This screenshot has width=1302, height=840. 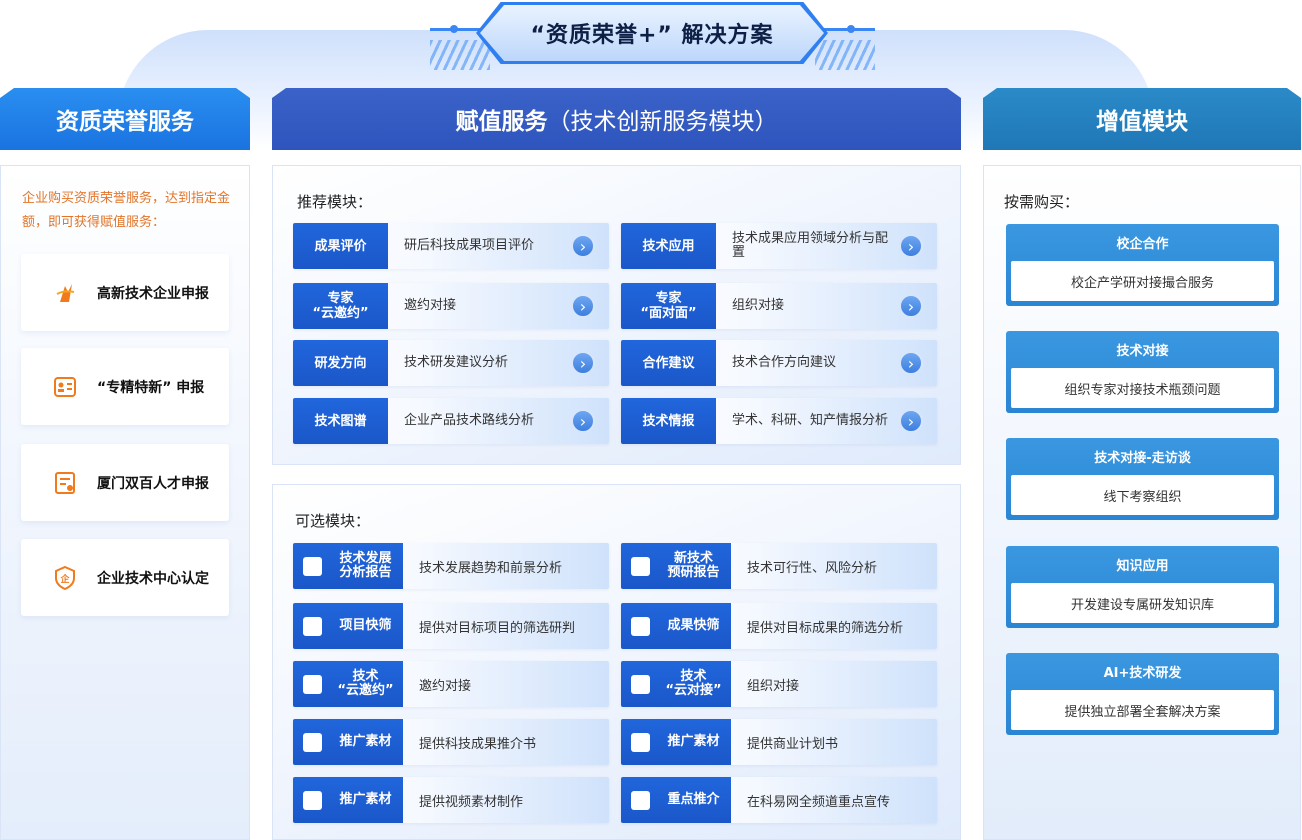 I want to click on optional-module: 技术 “云对接” 组织对接, so click(x=779, y=684).